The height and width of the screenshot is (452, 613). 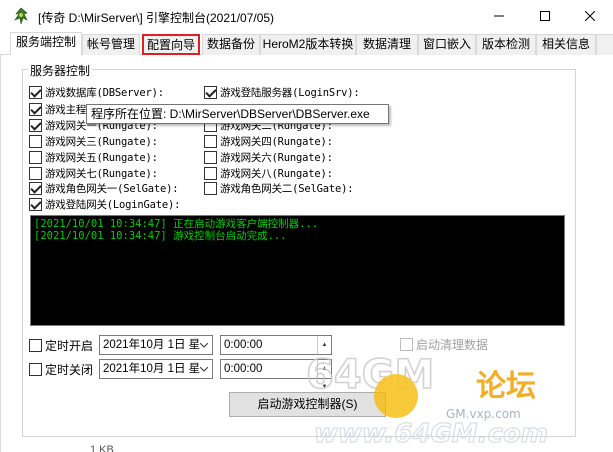 I want to click on tab-version-check: 版本检测, so click(x=506, y=44).